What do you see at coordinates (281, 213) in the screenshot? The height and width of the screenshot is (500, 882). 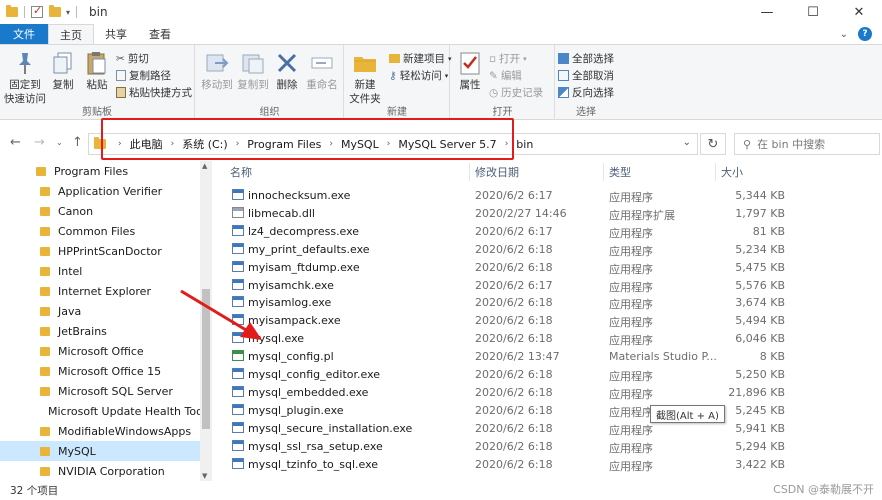 I see `file-name: libmecab.dll` at bounding box center [281, 213].